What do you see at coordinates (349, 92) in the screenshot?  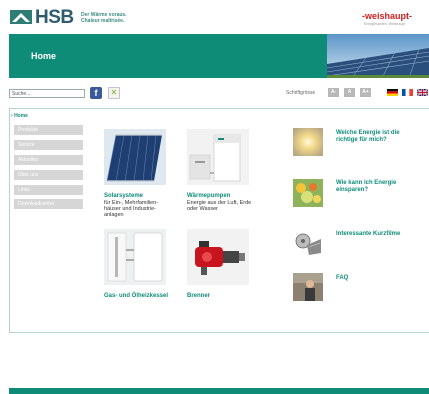 I see `font-size-medium-button: A` at bounding box center [349, 92].